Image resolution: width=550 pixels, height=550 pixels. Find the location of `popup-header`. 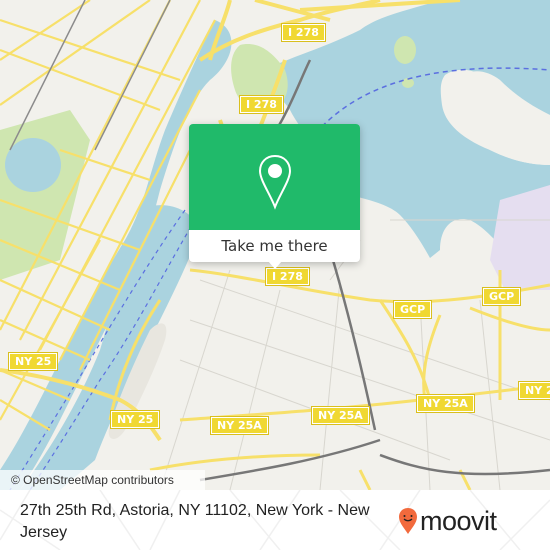

popup-header is located at coordinates (274, 177).